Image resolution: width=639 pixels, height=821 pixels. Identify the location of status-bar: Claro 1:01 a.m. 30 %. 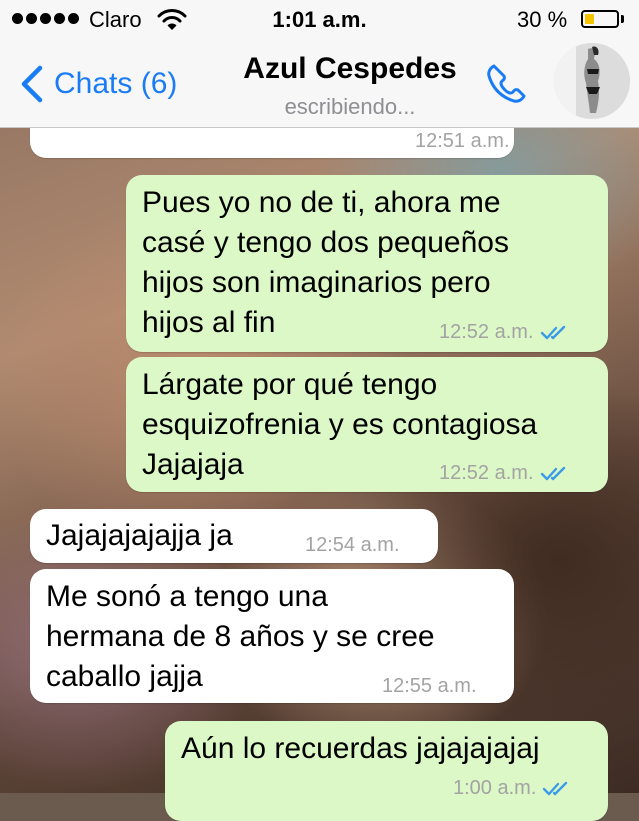
(319, 20).